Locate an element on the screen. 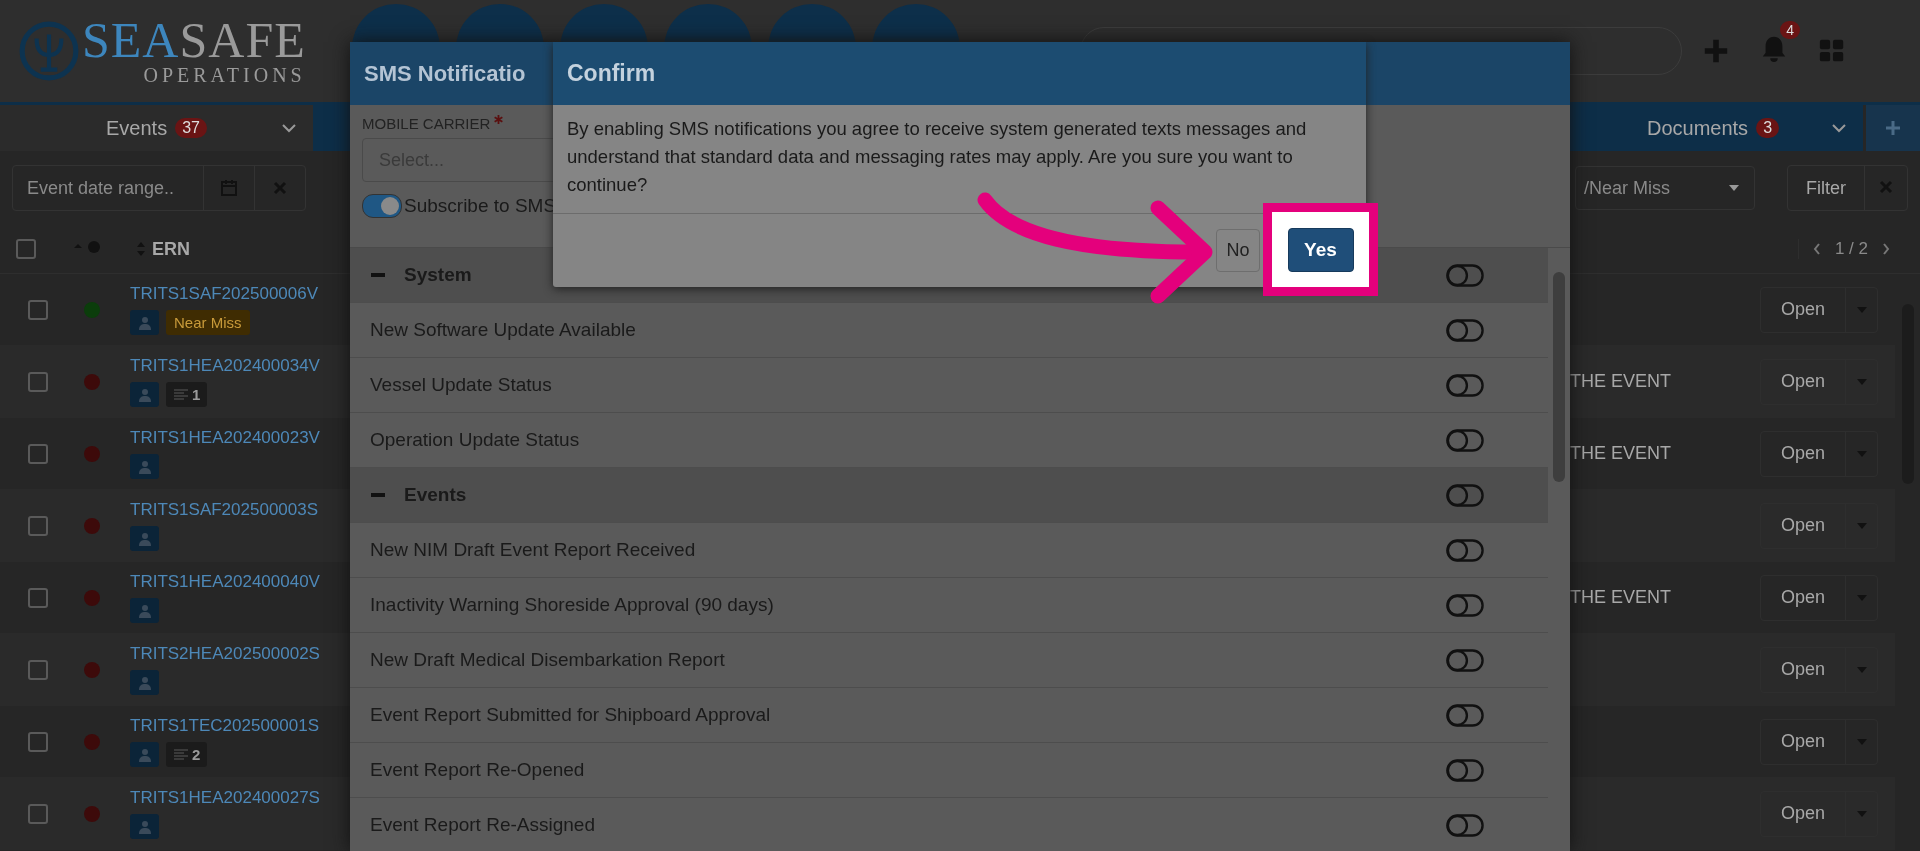  notification-option: Event Report Re-Opened is located at coordinates (477, 770).